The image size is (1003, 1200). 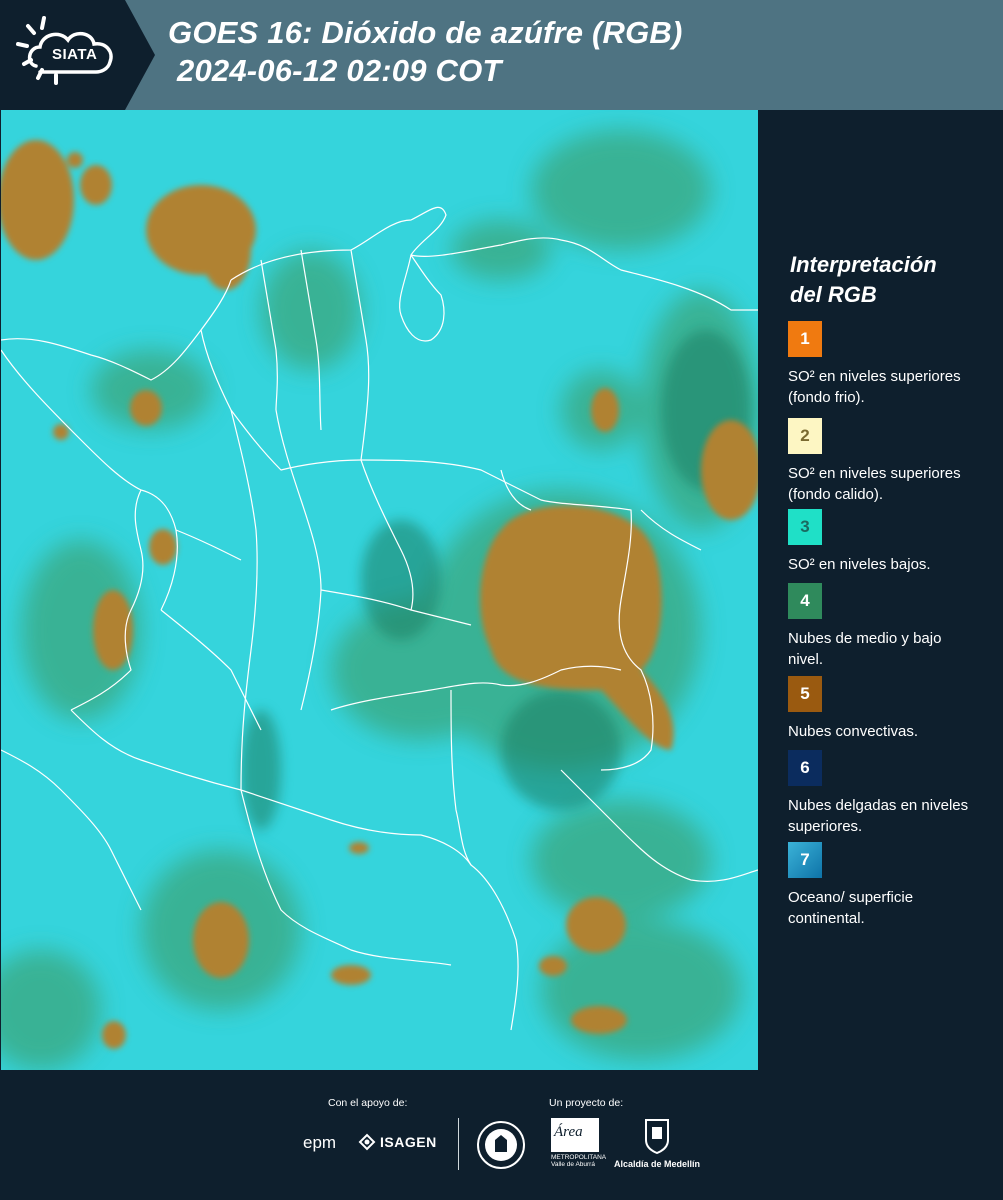 What do you see at coordinates (883, 626) in the screenshot?
I see `legend-item-4: 4 Nubes de medio y bajo nivel.` at bounding box center [883, 626].